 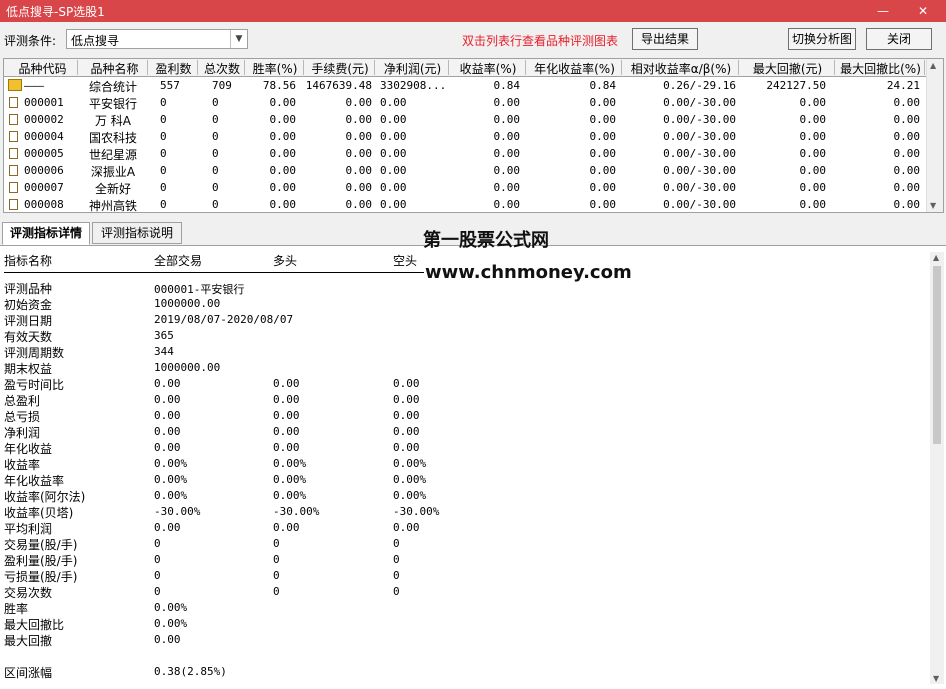 What do you see at coordinates (473, 41) in the screenshot?
I see `toolbar: 评测条件: 低点搜寻 ▼ 双击列表行查看品种评测图表 导出结果 切换分析图 关闭` at bounding box center [473, 41].